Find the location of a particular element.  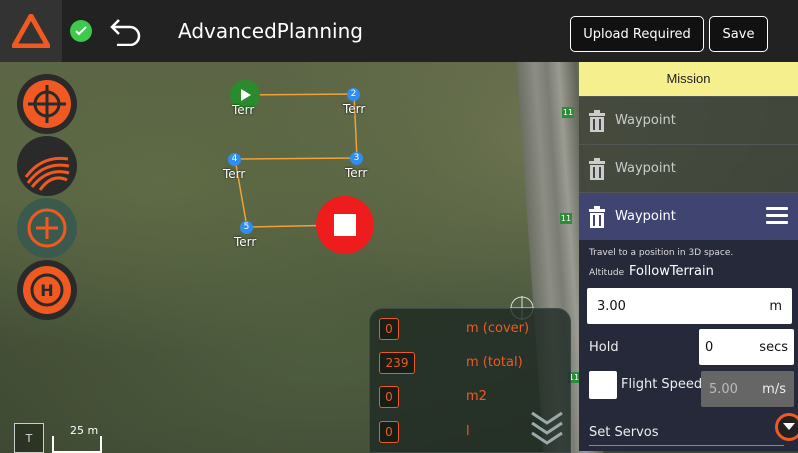

page-title: AdvancedPlanning is located at coordinates (270, 31).